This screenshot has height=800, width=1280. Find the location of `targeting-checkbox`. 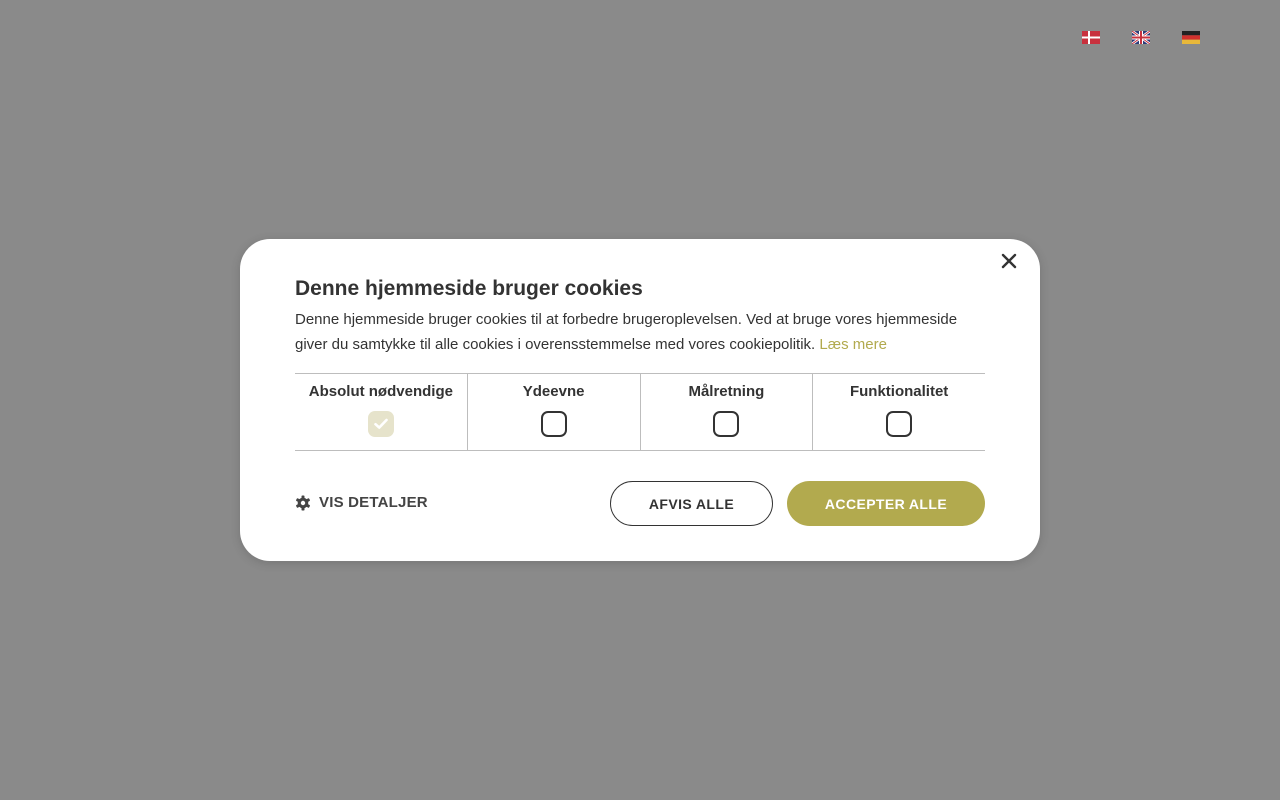

targeting-checkbox is located at coordinates (726, 424).